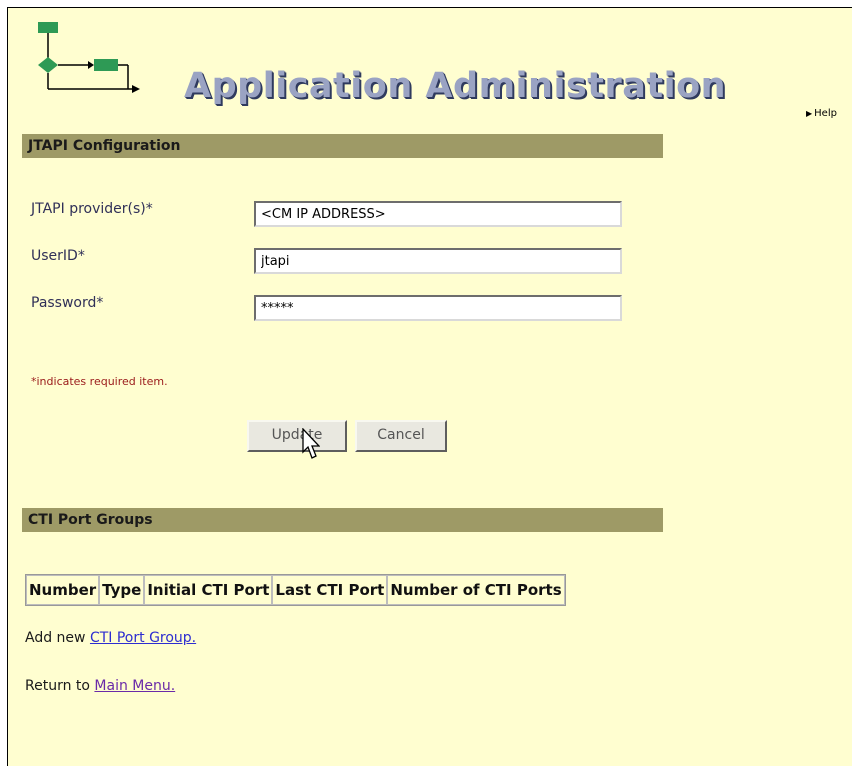  I want to click on column-header: Last CTI Port, so click(330, 590).